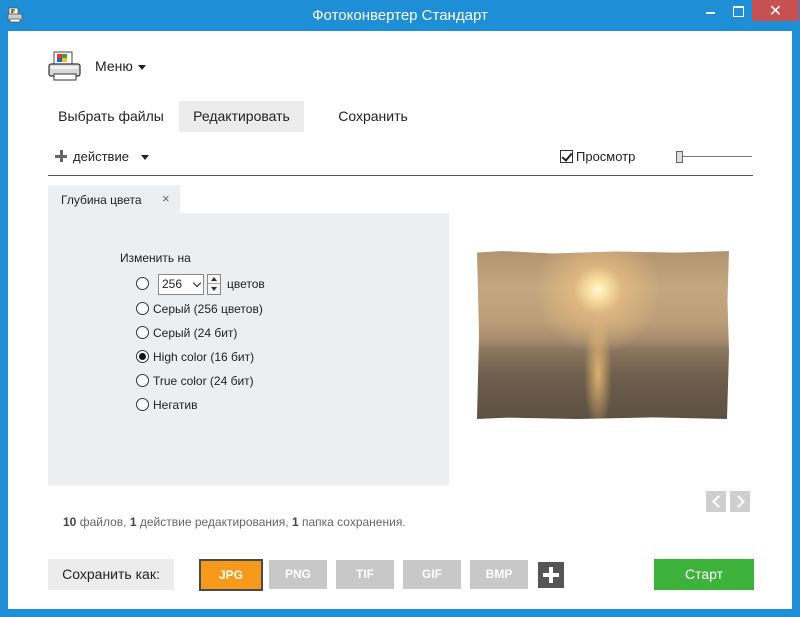 This screenshot has height=617, width=800. I want to click on slider-handle, so click(679, 157).